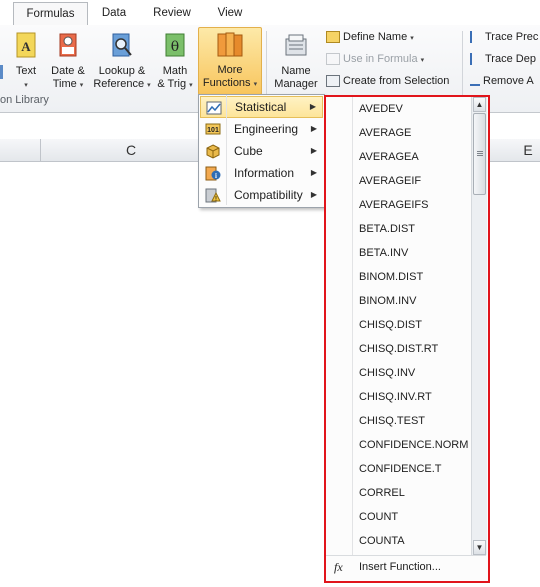 This screenshot has width=540, height=587. I want to click on lookup-label: Lookup &, so click(122, 71).